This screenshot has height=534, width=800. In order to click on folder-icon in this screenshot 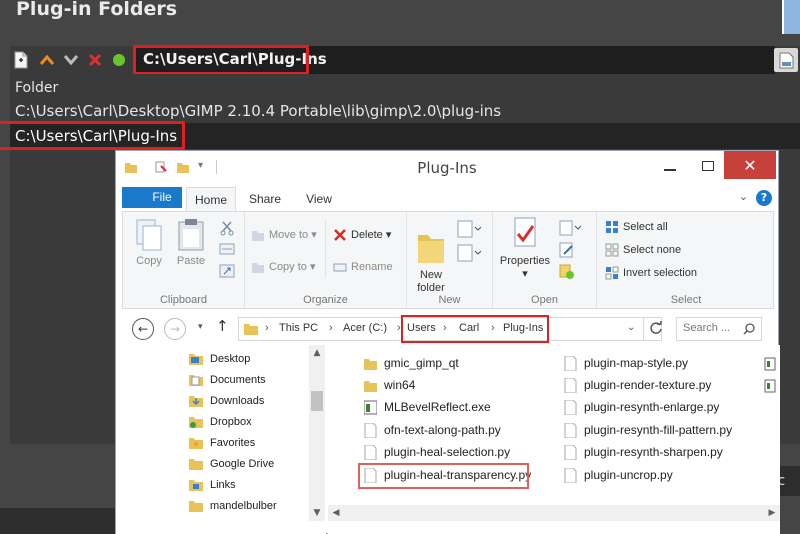, I will do `click(370, 364)`.